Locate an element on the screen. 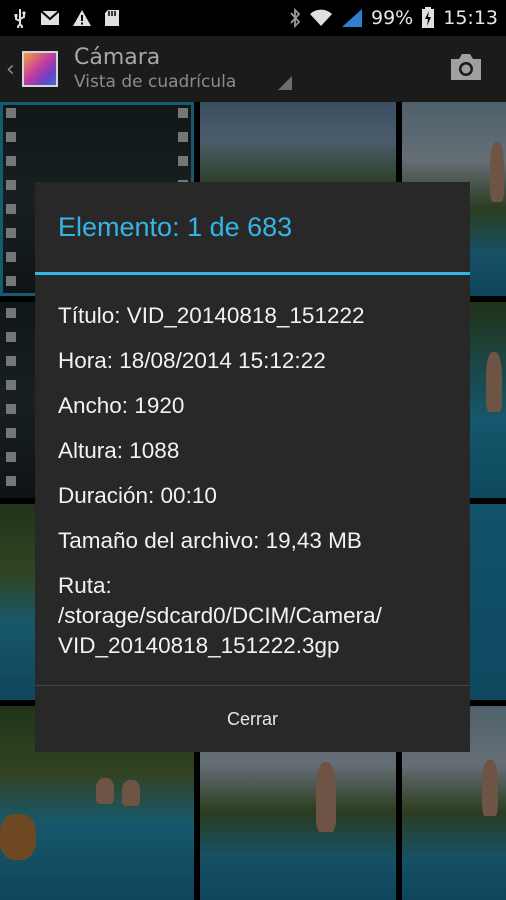  view-mode-label: Vista de cuadrícula is located at coordinates (155, 82).